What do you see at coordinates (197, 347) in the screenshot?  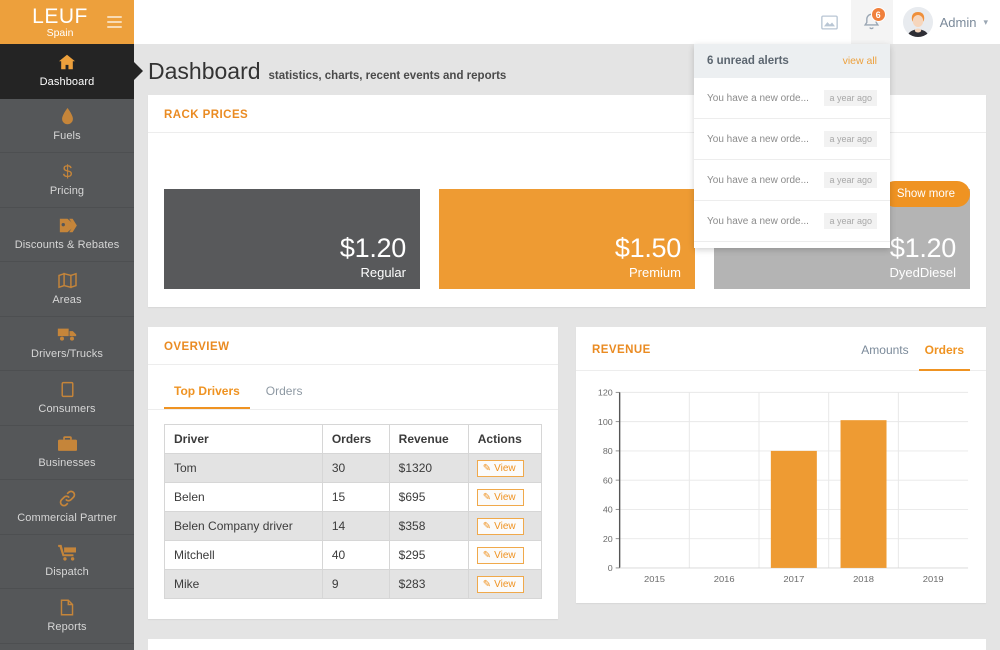 I see `overview-title: OVERVIEW` at bounding box center [197, 347].